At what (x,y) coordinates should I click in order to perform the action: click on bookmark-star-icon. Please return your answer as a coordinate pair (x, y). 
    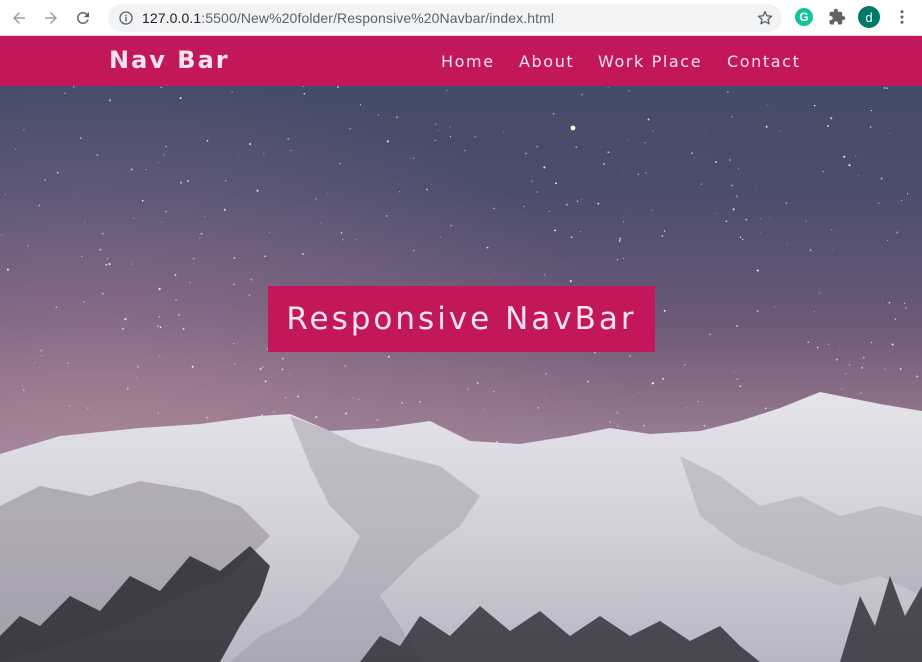
    Looking at the image, I should click on (765, 18).